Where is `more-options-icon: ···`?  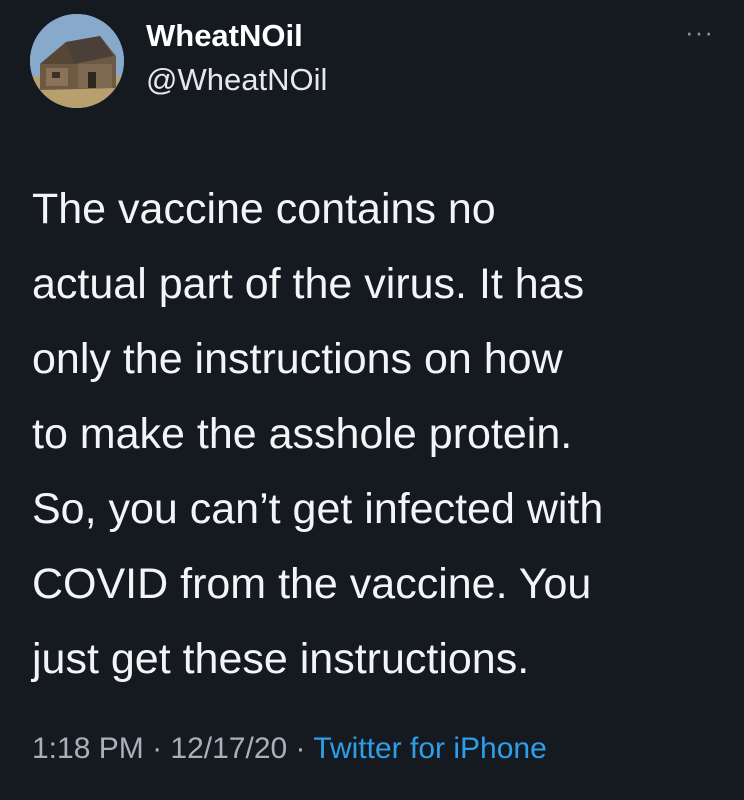
more-options-icon: ··· is located at coordinates (699, 32).